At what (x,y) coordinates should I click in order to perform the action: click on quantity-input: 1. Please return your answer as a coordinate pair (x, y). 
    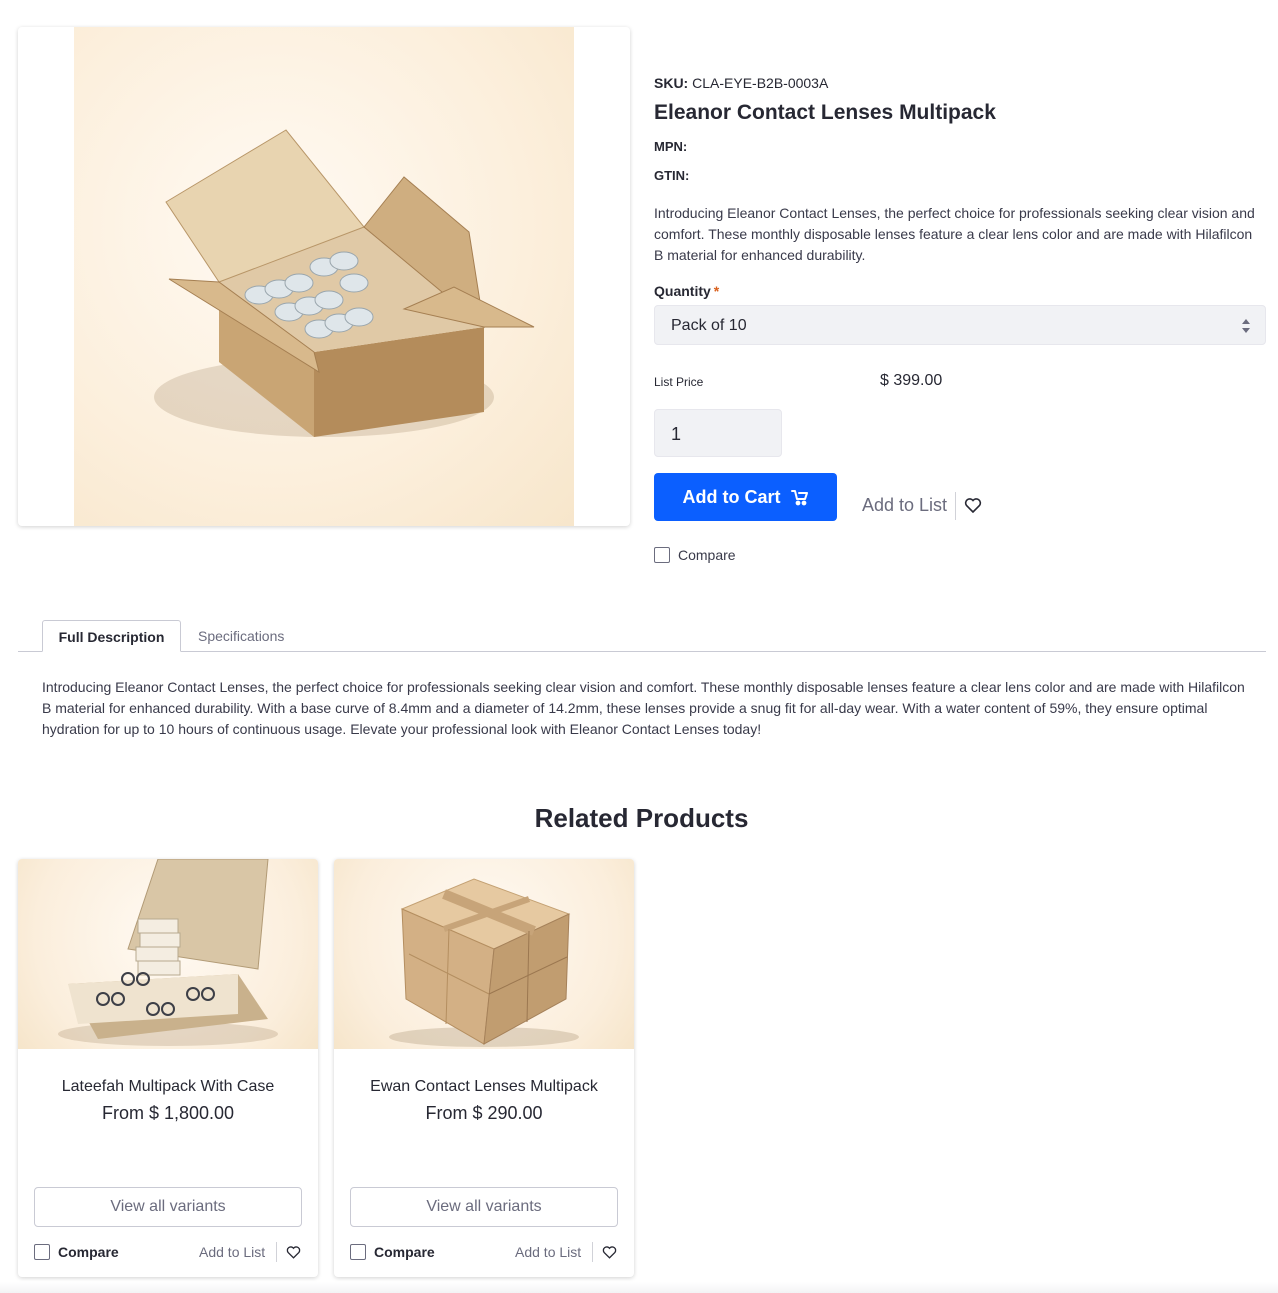
    Looking at the image, I should click on (718, 433).